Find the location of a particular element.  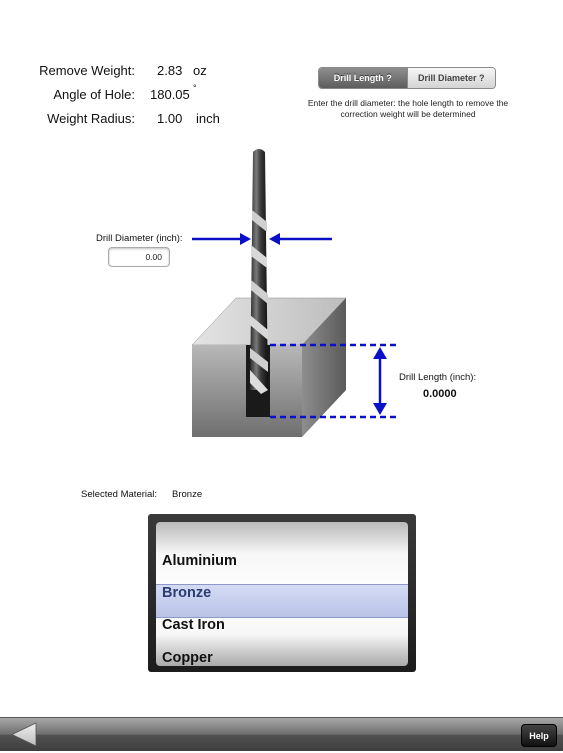

triangle-left-icon is located at coordinates (24, 734).